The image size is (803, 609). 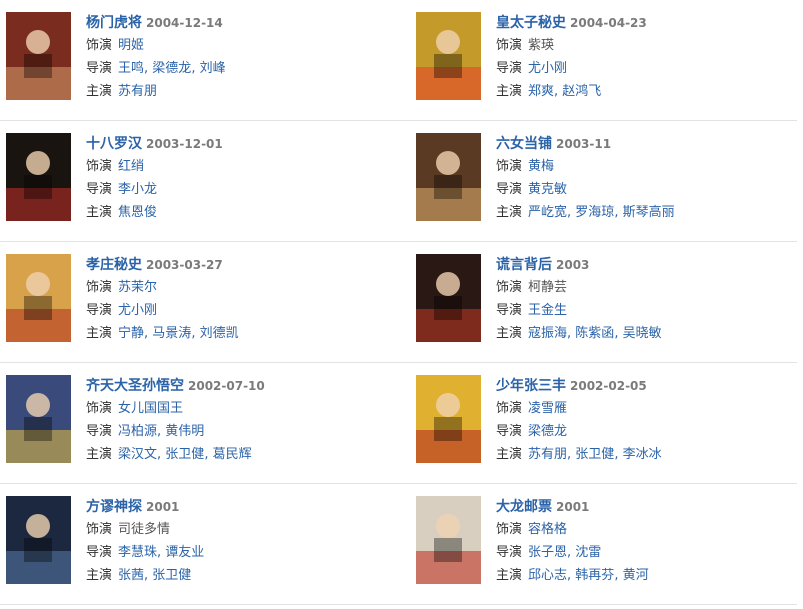 What do you see at coordinates (184, 265) in the screenshot?
I see `air-date: 2003-03-27` at bounding box center [184, 265].